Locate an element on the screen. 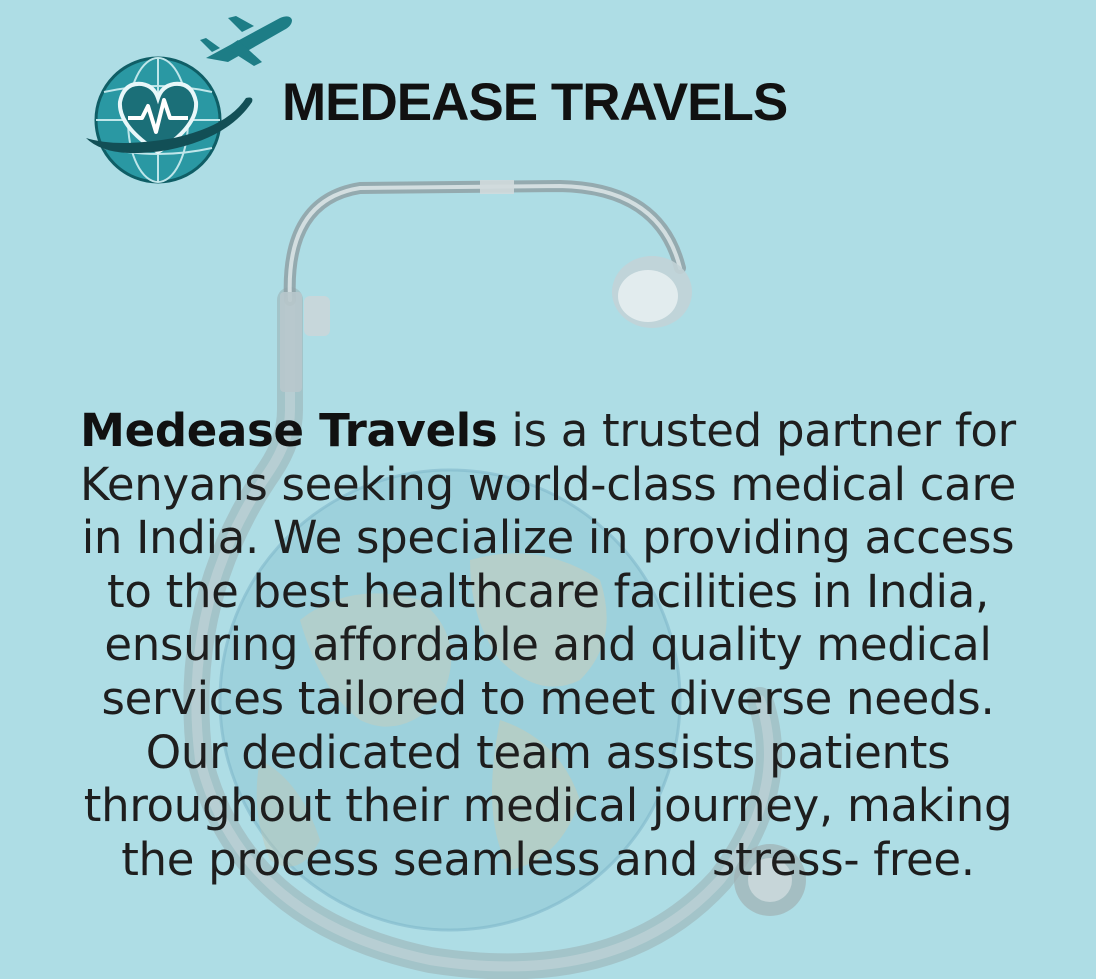  description-line-5: ensuring affordable and quality medical is located at coordinates (548, 645).